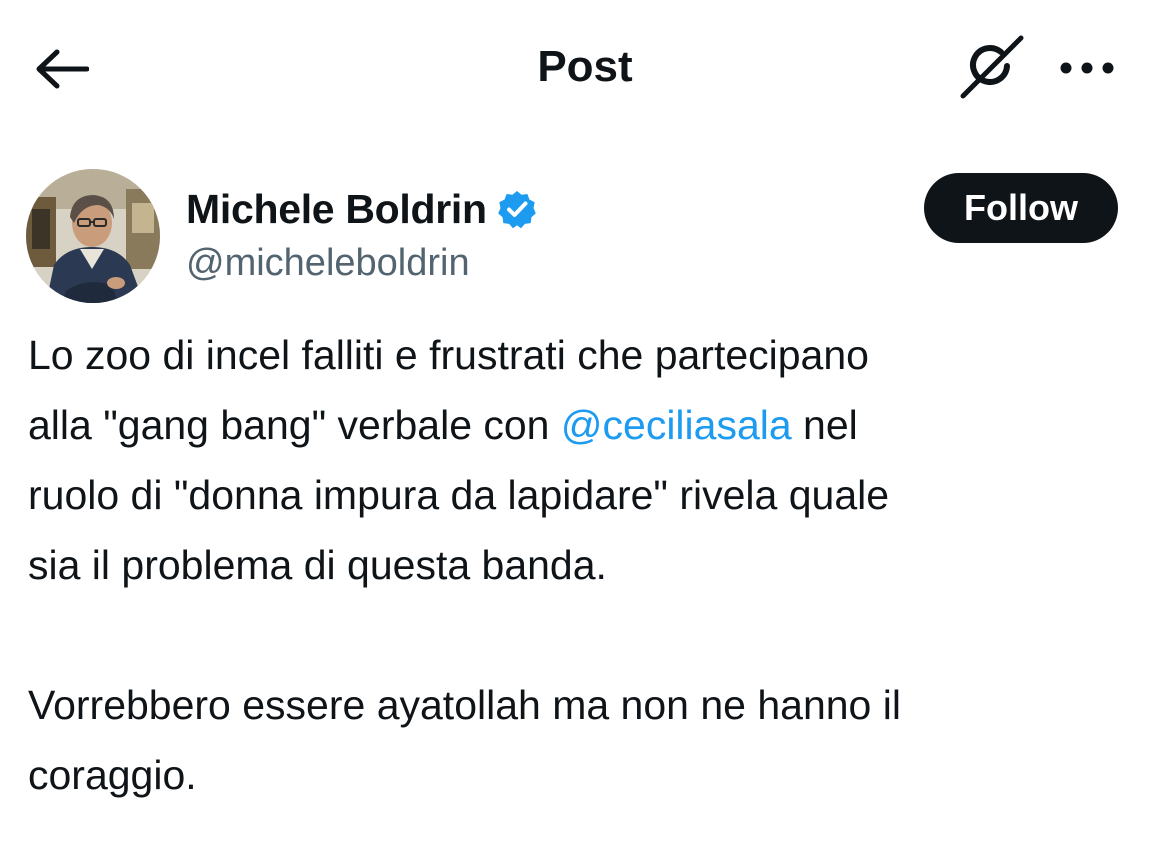 Image resolution: width=1170 pixels, height=849 pixels. I want to click on more-horizontal-icon, so click(1087, 68).